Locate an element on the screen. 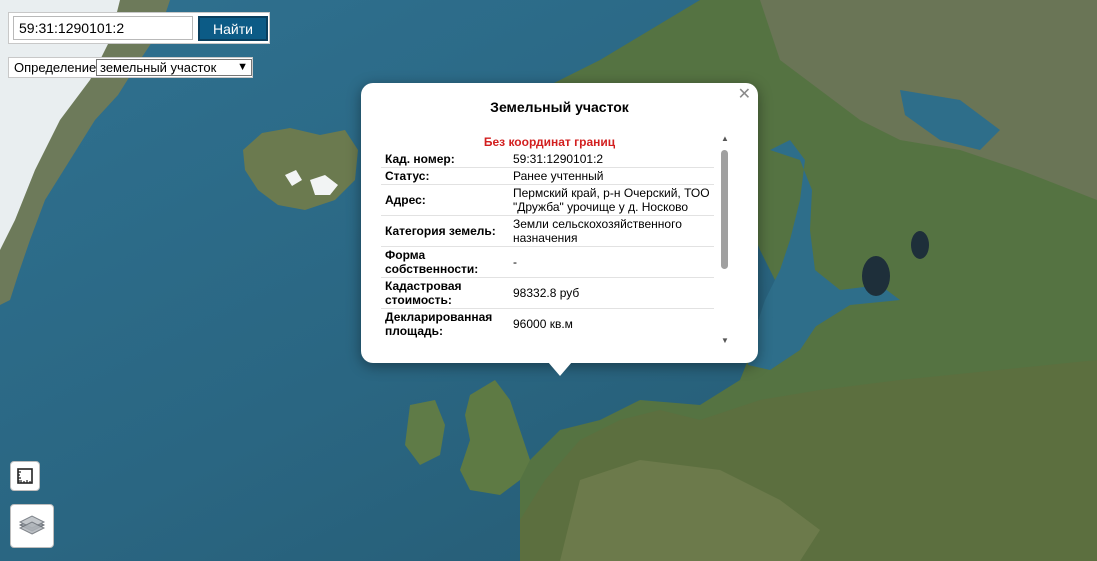 The image size is (1097, 561). layers-button is located at coordinates (32, 526).